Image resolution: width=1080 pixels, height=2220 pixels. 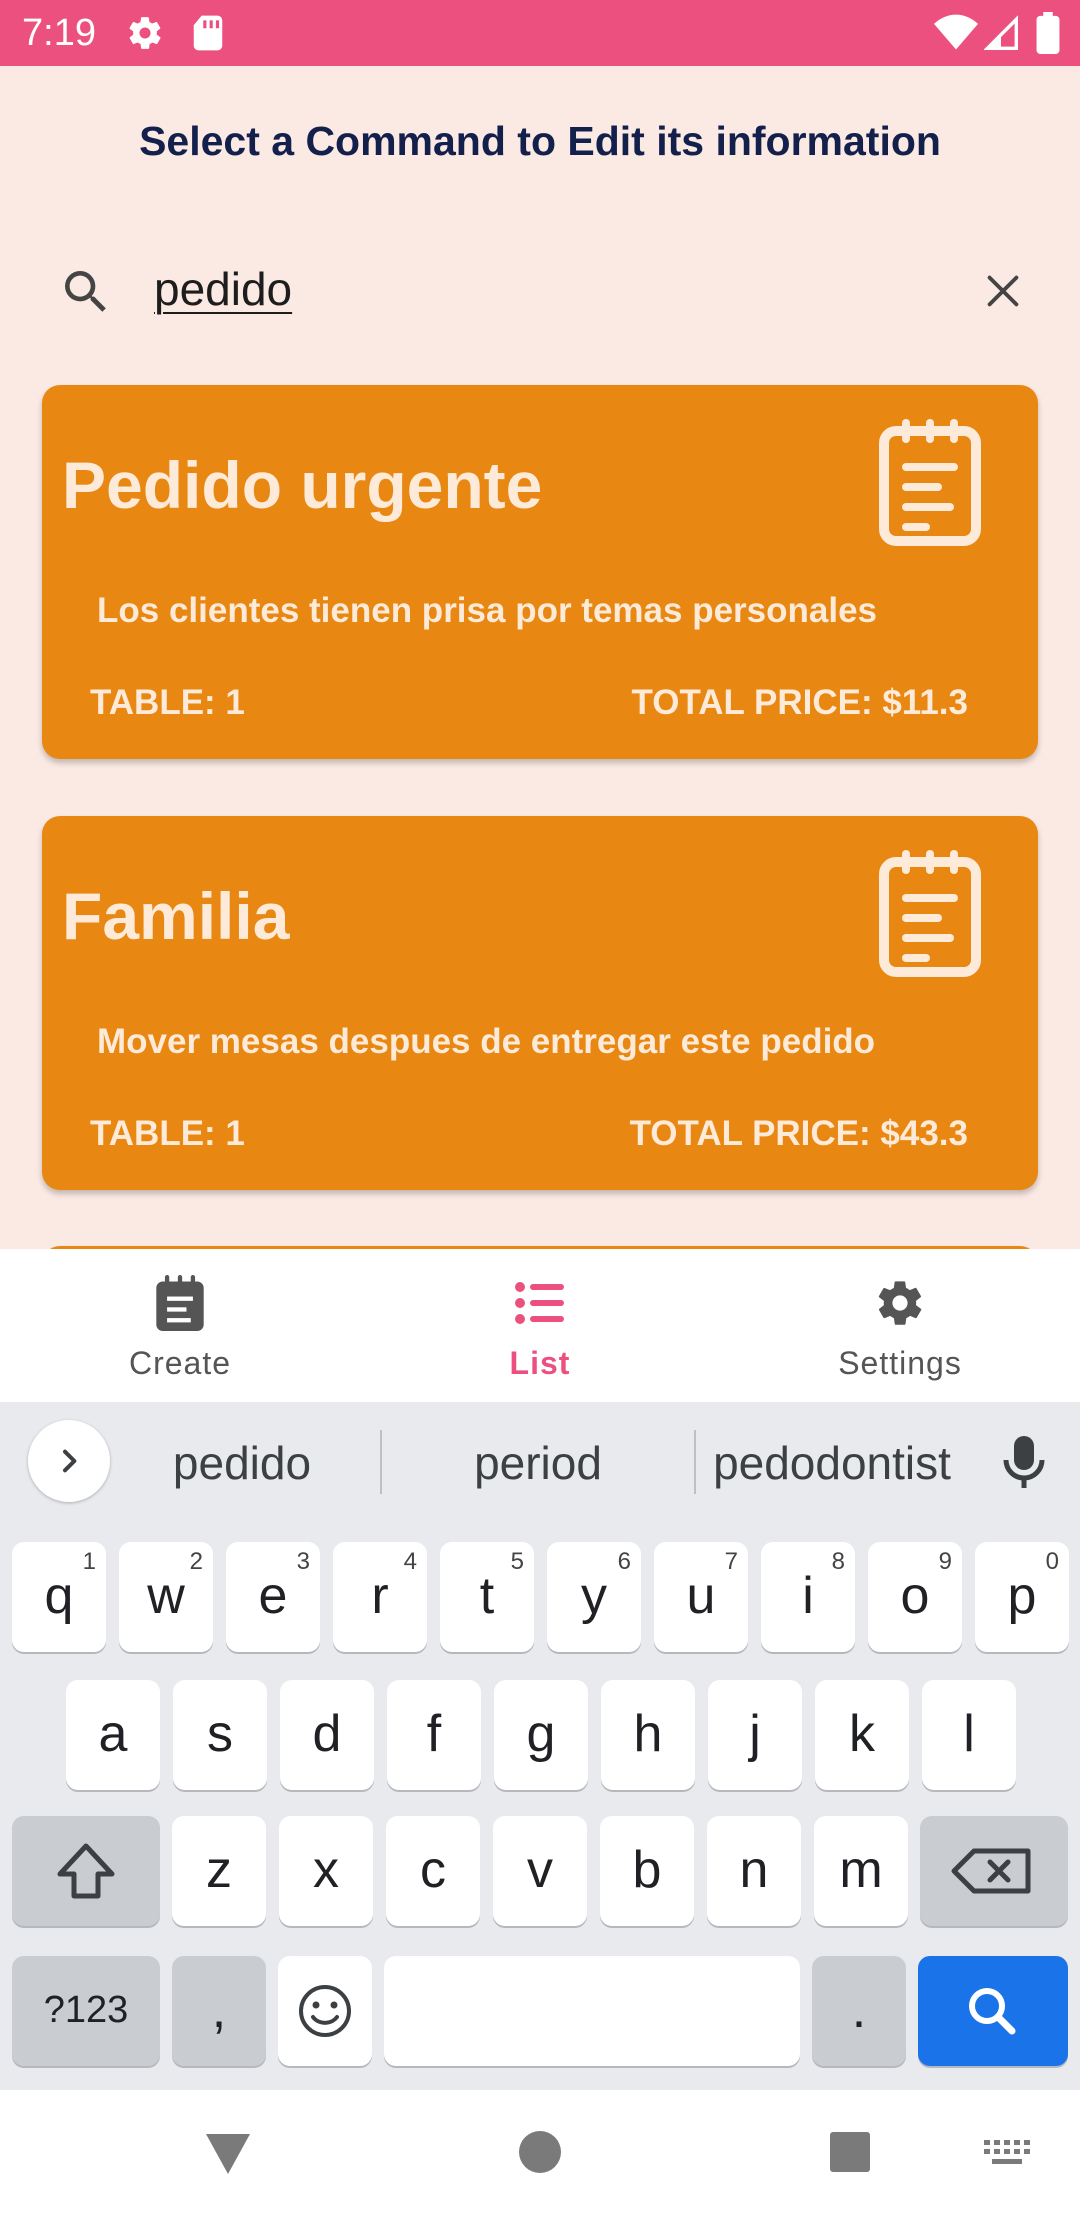 I want to click on key-label: w, so click(x=166, y=1596).